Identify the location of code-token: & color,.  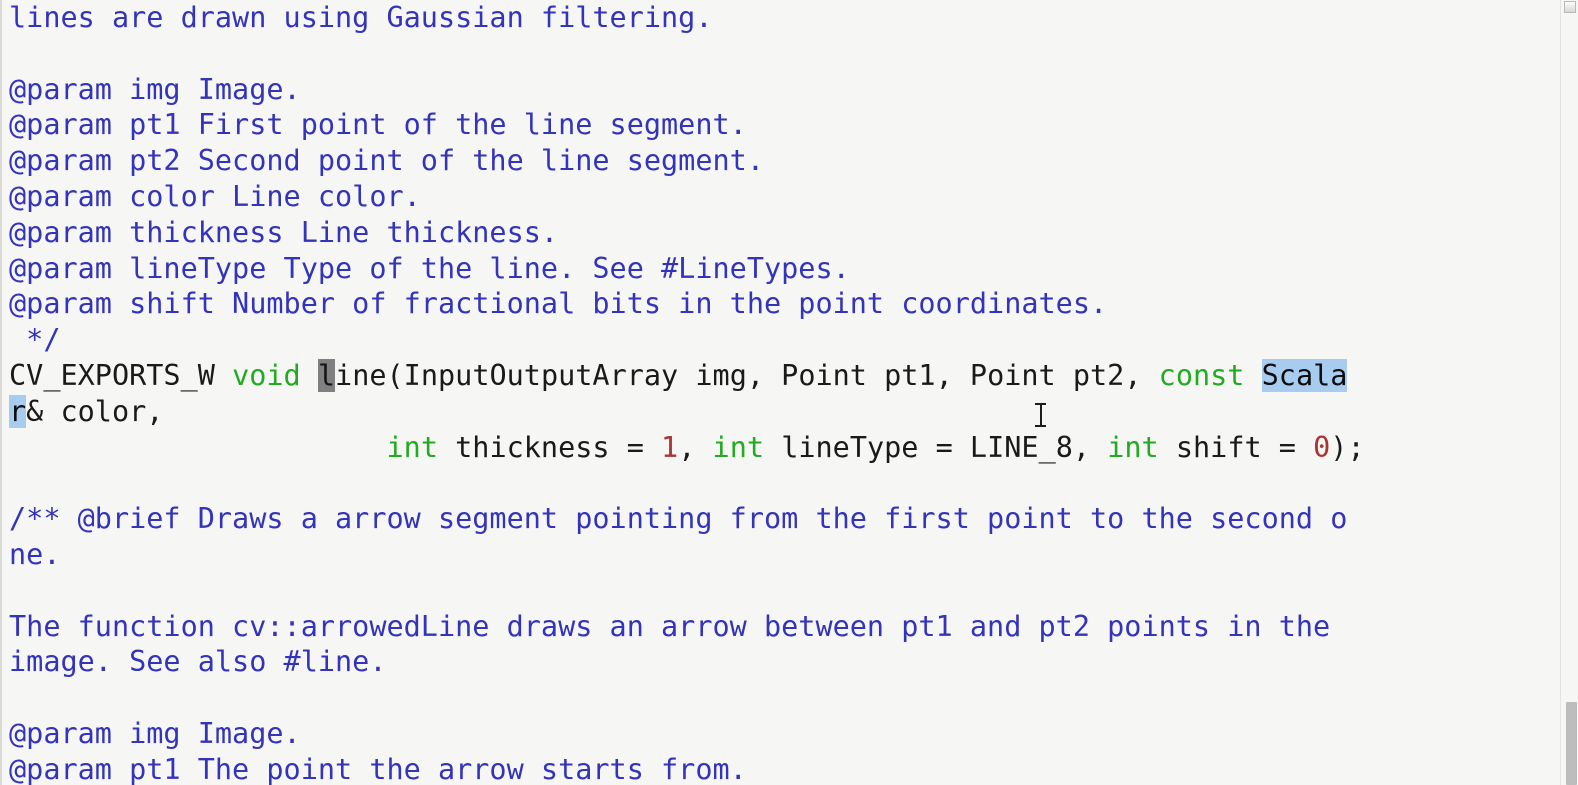
(95, 411).